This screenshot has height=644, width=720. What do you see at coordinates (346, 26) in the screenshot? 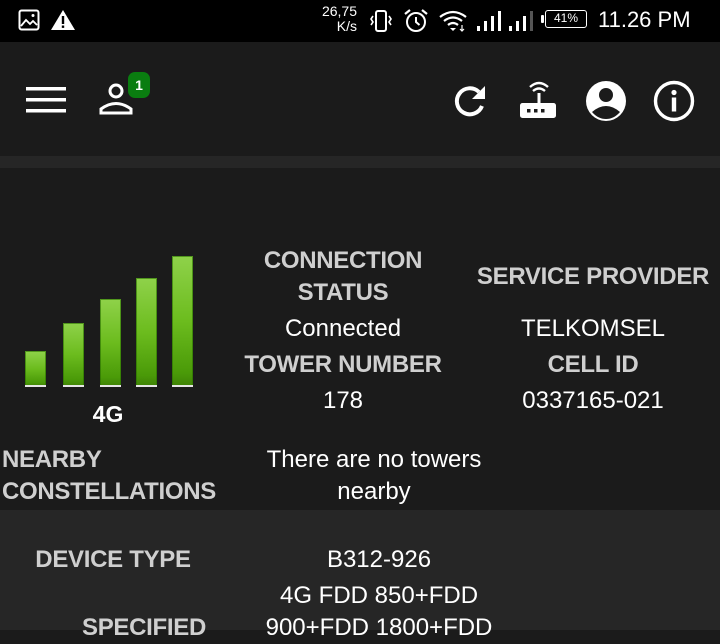
I see `network-speed-unit: K/s` at bounding box center [346, 26].